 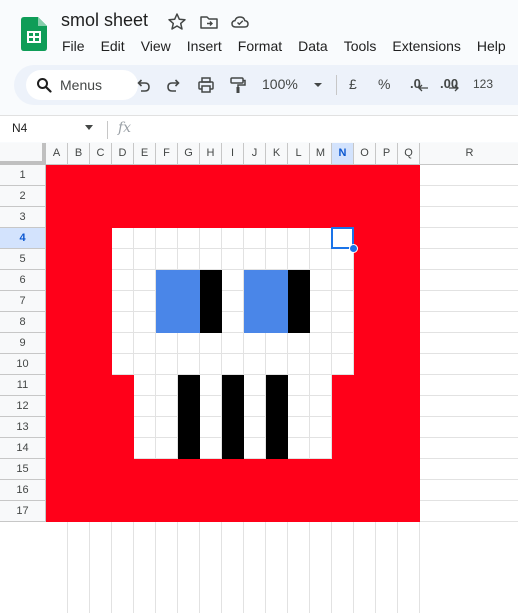 I want to click on cell-p11, so click(x=387, y=385).